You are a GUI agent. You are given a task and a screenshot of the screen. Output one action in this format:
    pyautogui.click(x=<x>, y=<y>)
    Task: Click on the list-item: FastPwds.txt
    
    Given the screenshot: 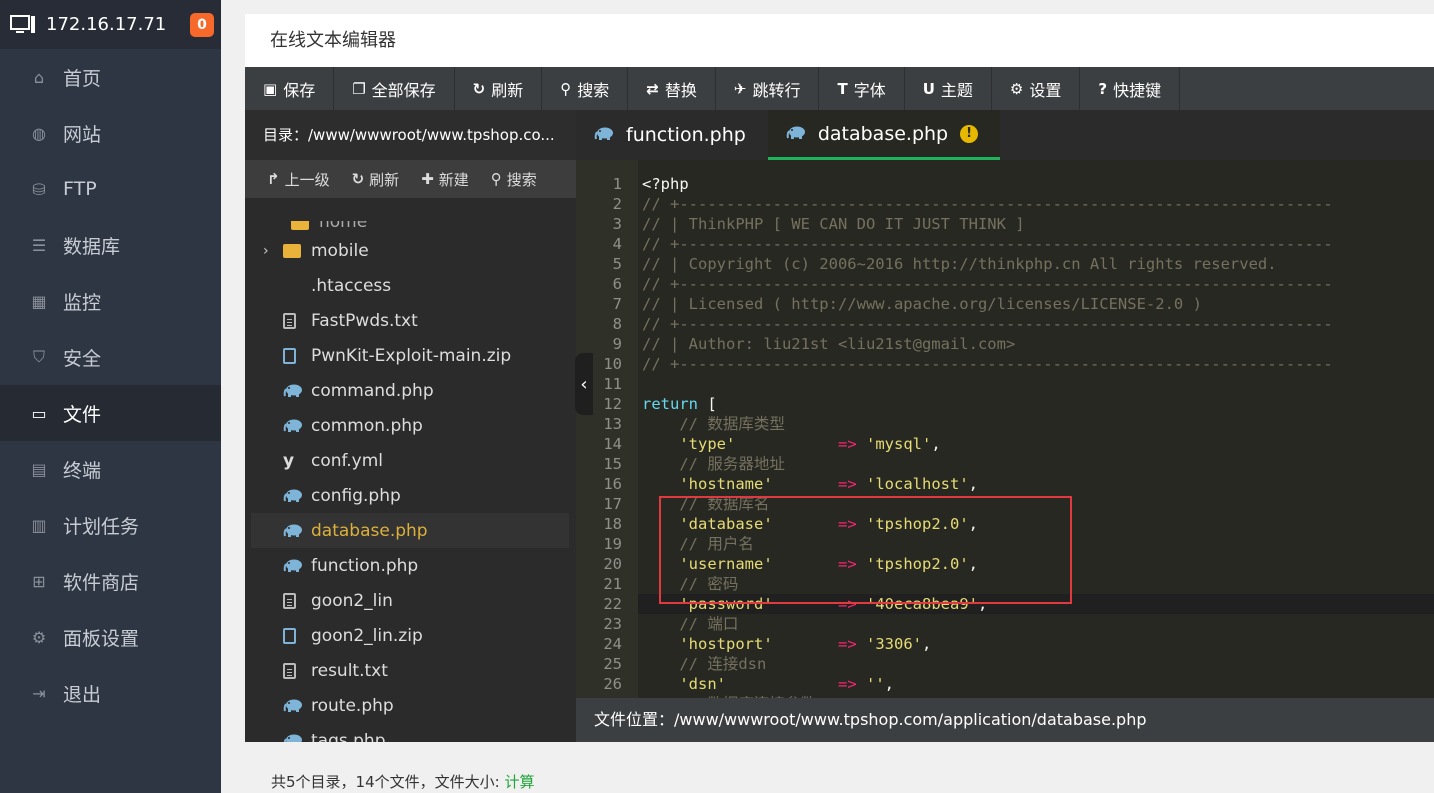 What is the action you would take?
    pyautogui.click(x=410, y=320)
    